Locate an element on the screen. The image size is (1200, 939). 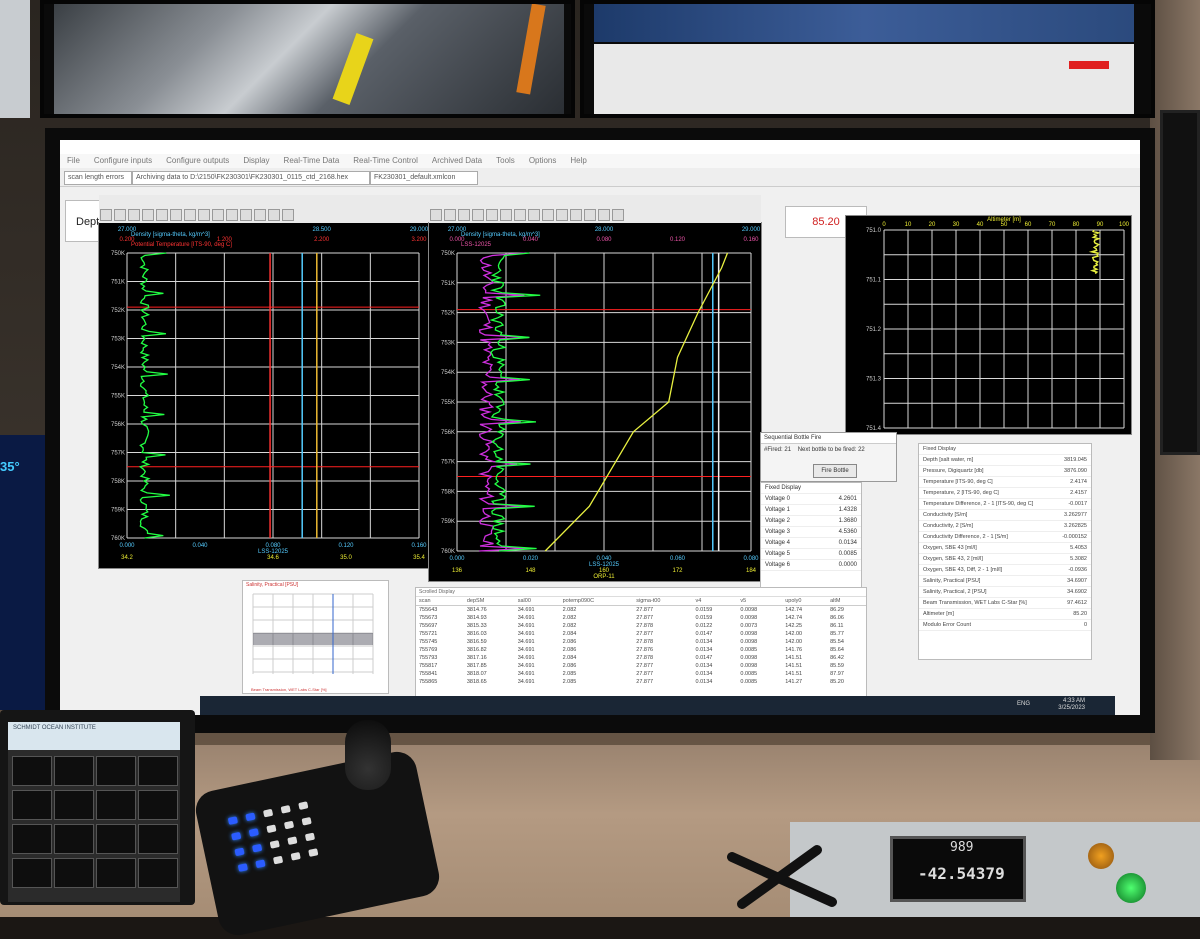
controller-joystick is located at coordinates (368, 755).